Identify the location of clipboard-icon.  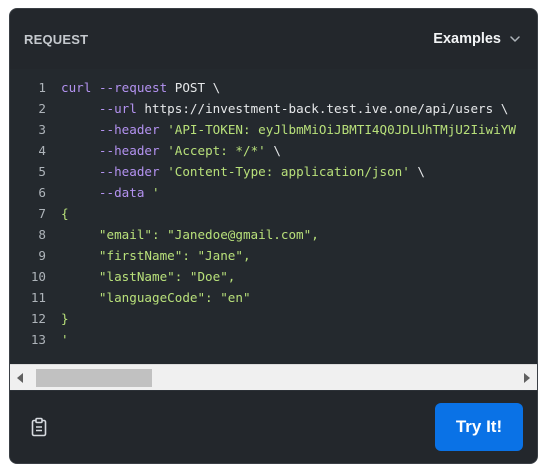
(39, 427).